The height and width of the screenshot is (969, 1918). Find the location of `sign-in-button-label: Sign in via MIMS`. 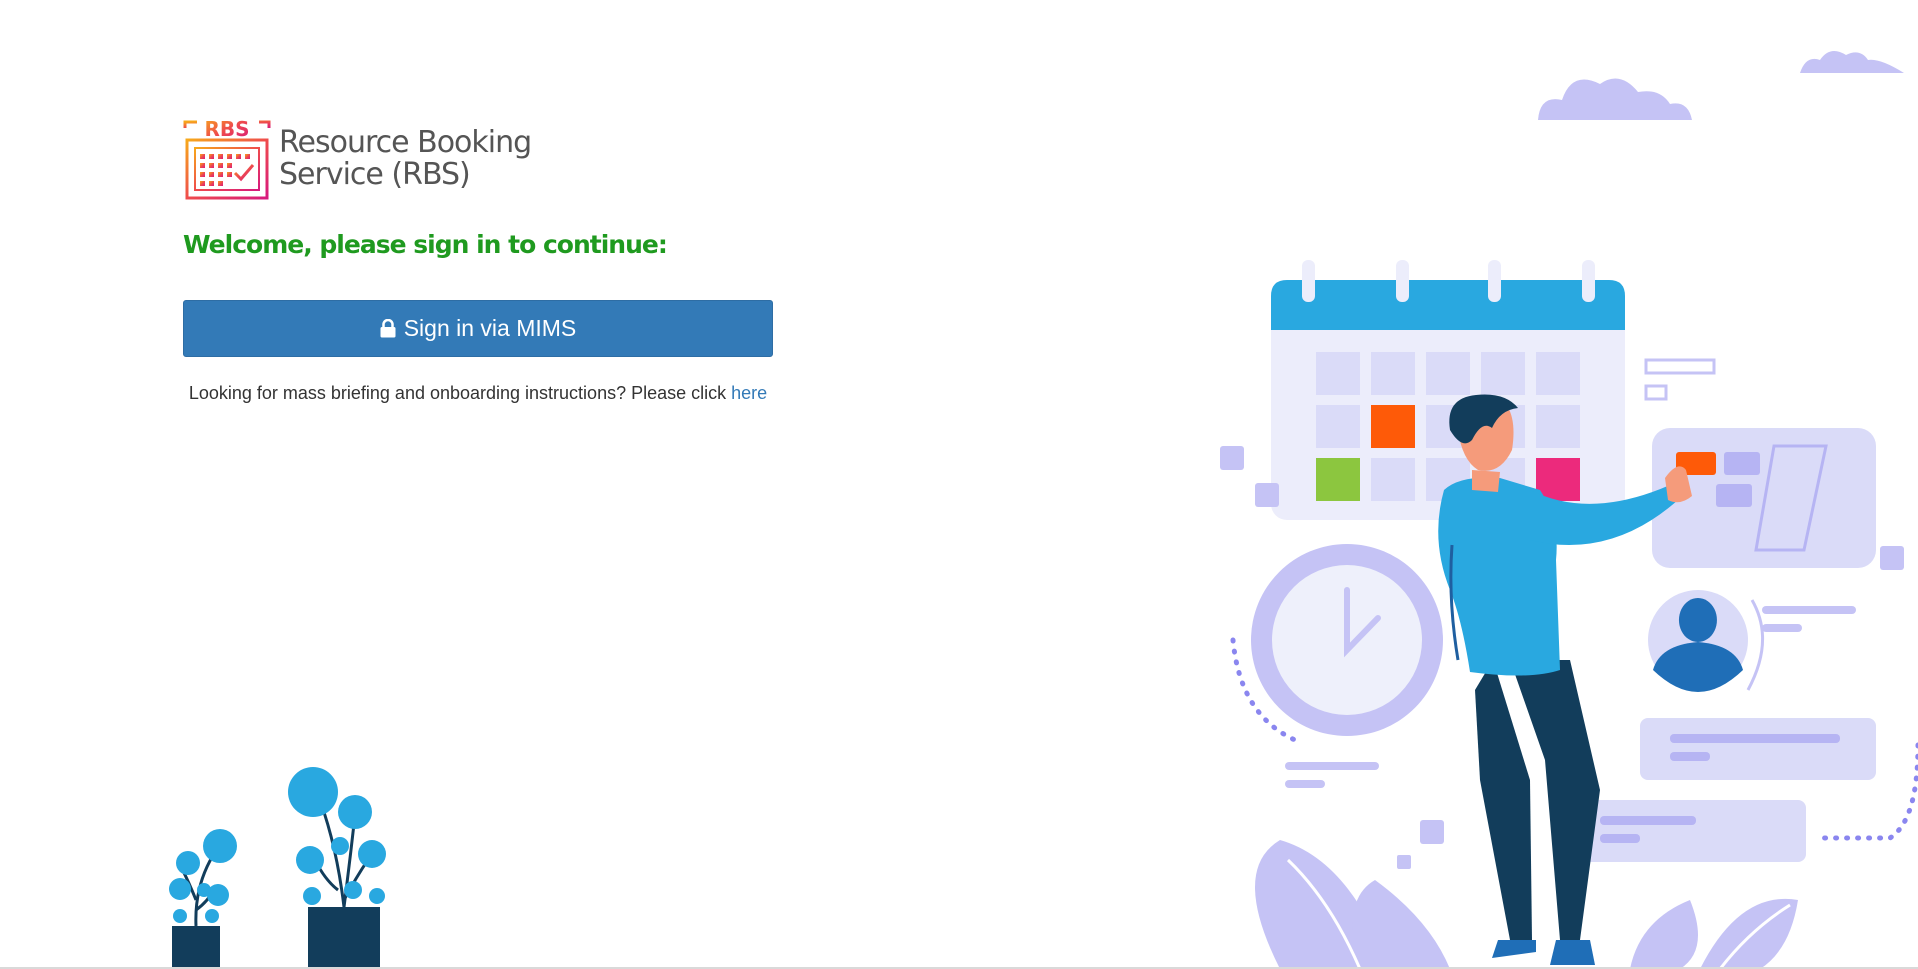

sign-in-button-label: Sign in via MIMS is located at coordinates (490, 328).